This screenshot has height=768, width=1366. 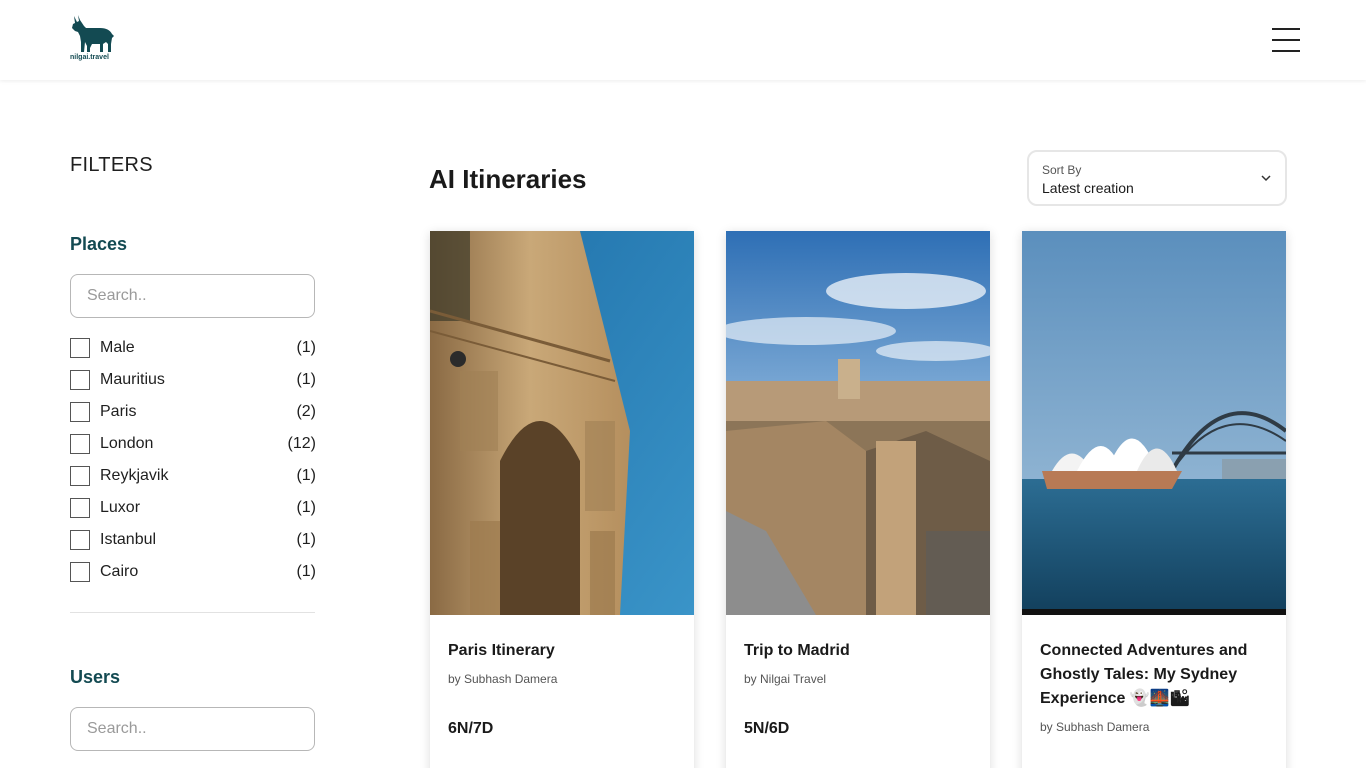 I want to click on place-label: Istanbul, so click(x=128, y=539).